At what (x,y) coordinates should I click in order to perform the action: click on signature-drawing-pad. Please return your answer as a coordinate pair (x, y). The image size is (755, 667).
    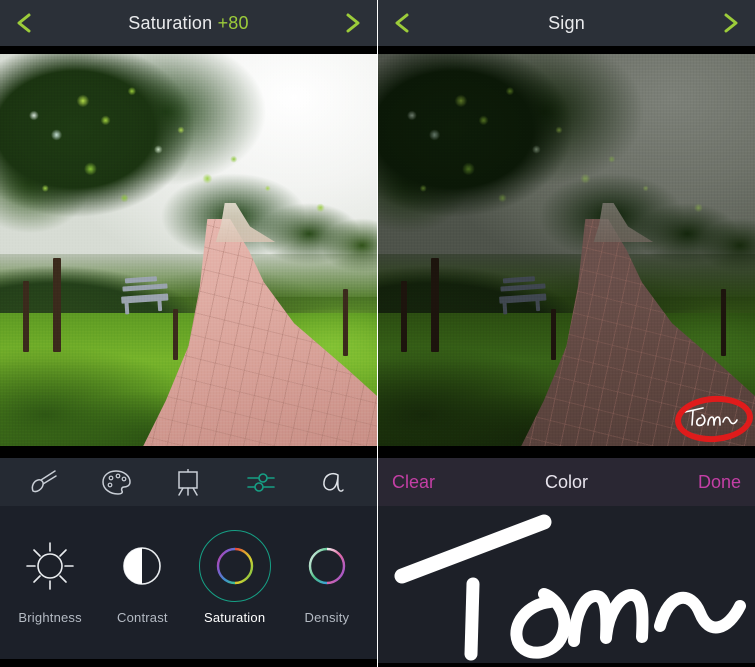
    Looking at the image, I should click on (566, 584).